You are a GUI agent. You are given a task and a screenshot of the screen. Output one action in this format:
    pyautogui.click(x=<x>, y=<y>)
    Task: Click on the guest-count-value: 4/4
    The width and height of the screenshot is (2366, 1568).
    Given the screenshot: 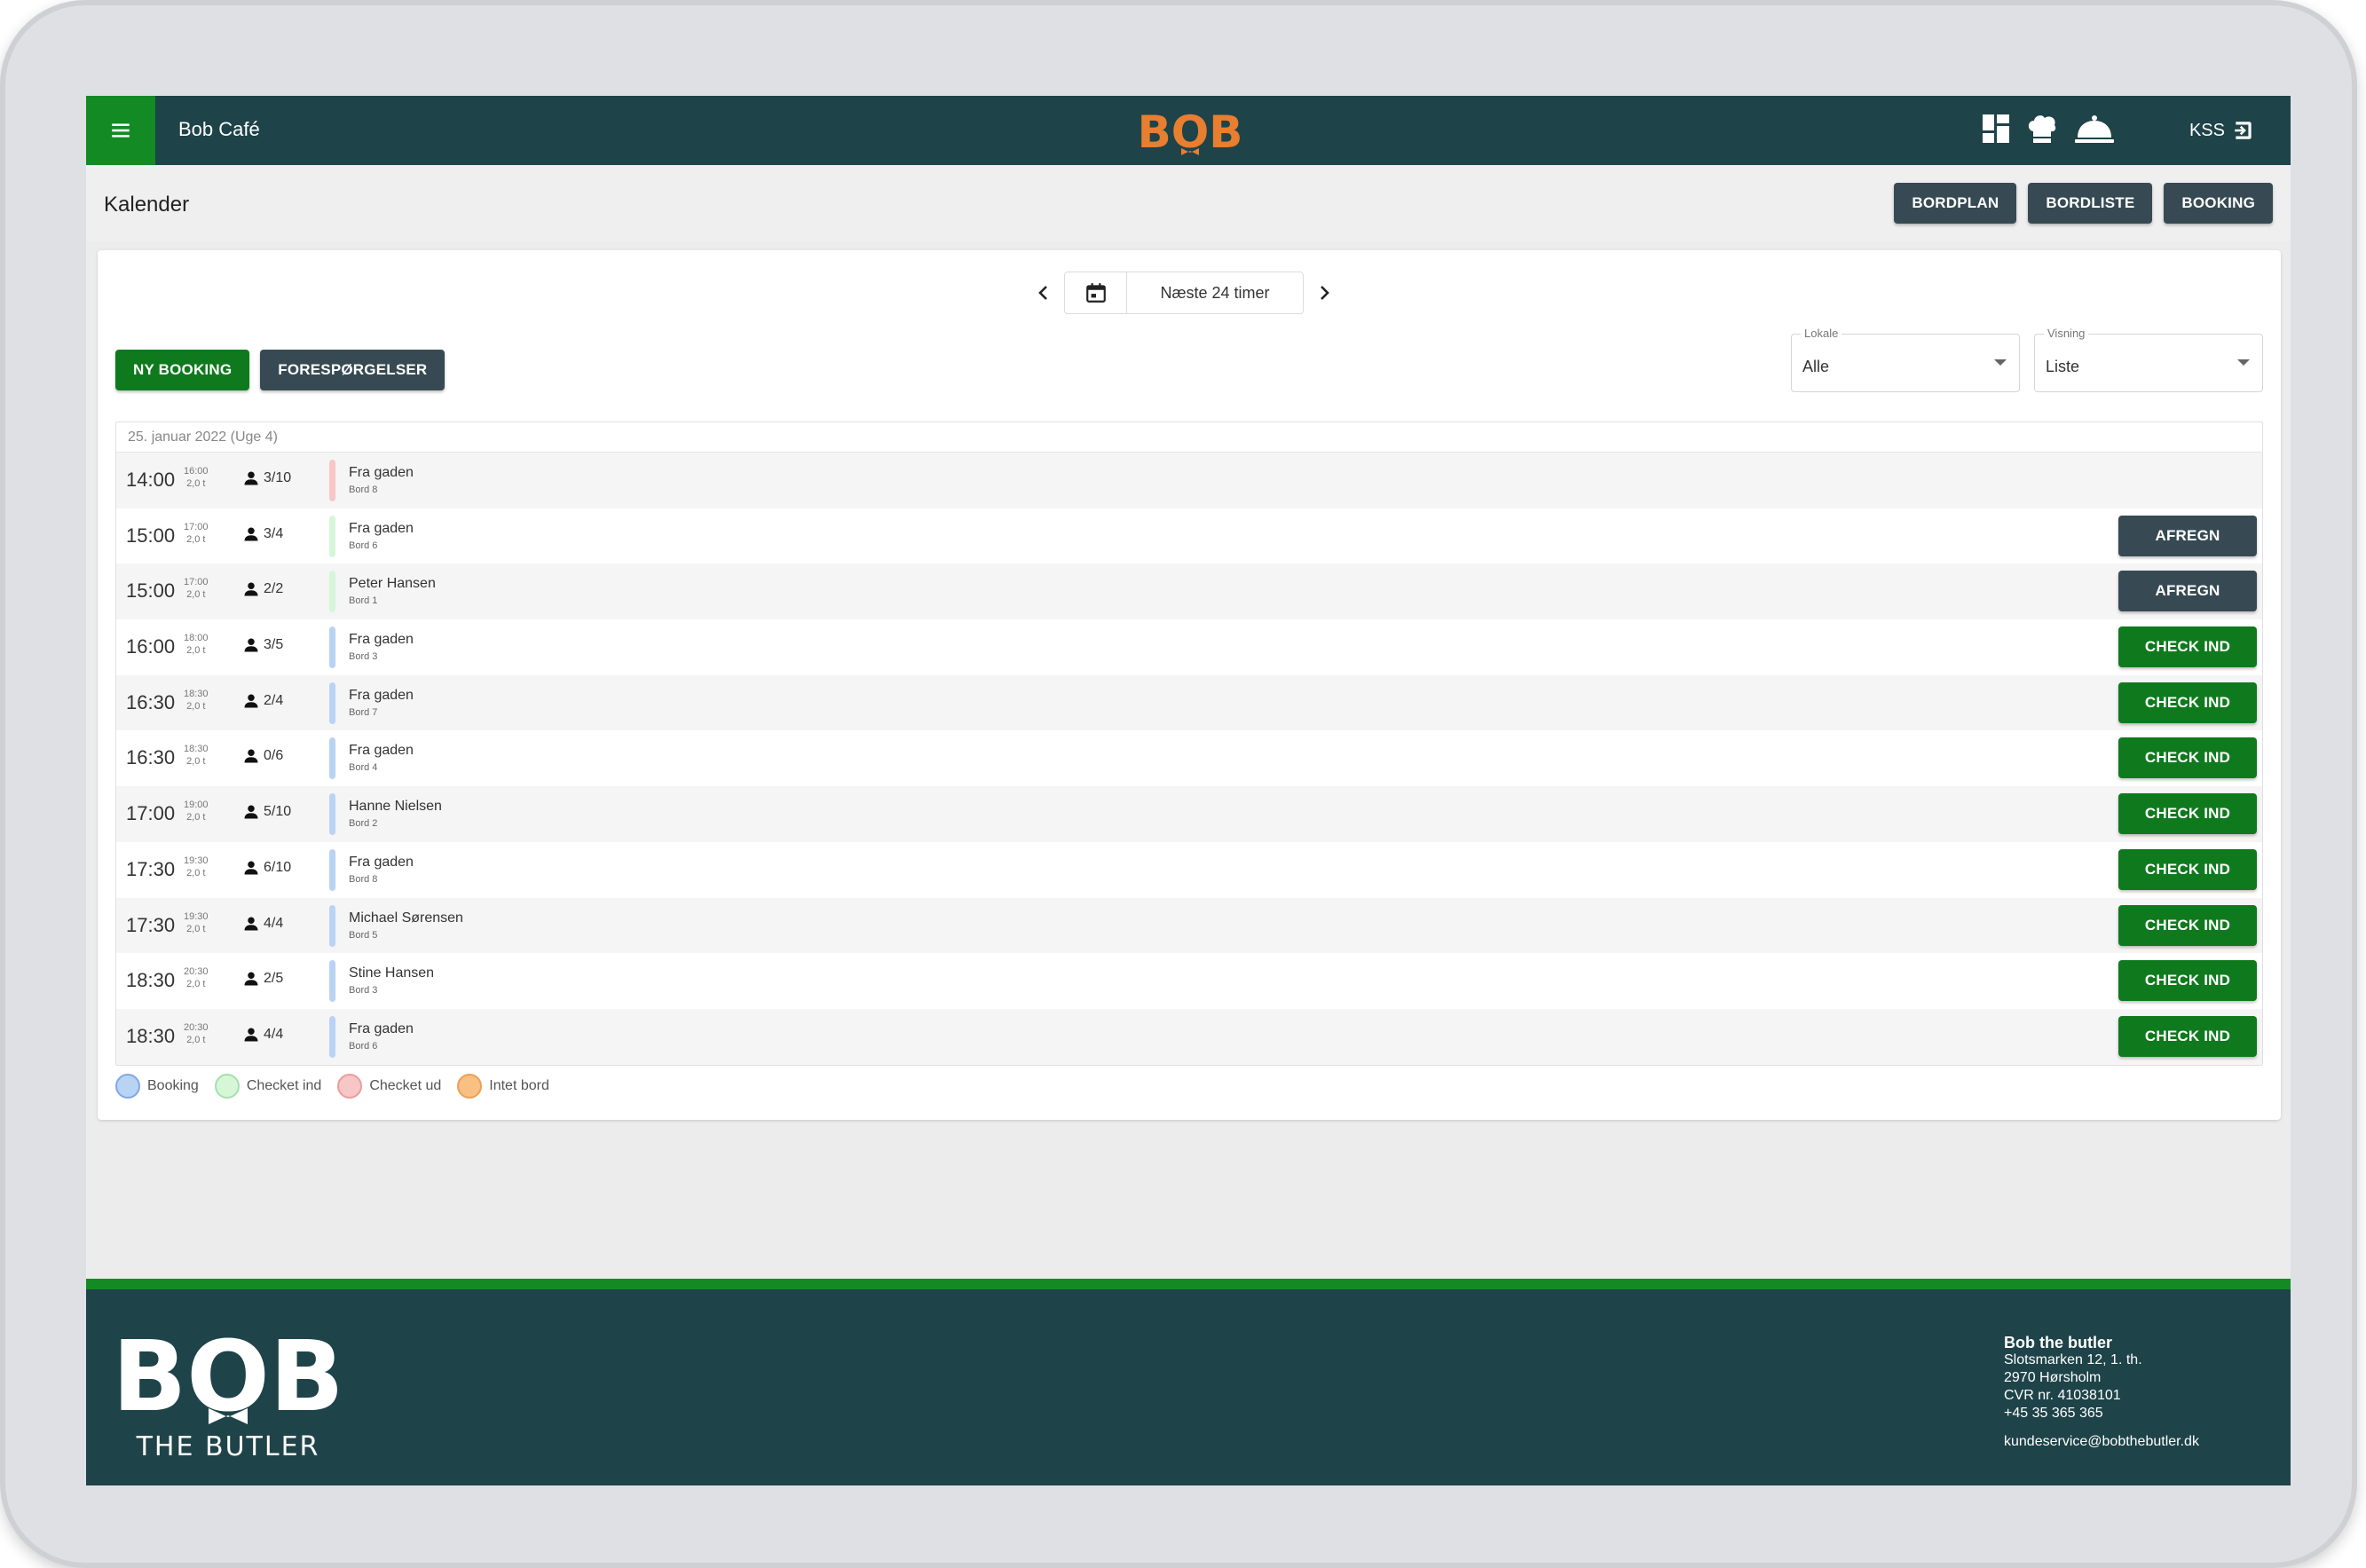 What is the action you would take?
    pyautogui.click(x=274, y=1034)
    